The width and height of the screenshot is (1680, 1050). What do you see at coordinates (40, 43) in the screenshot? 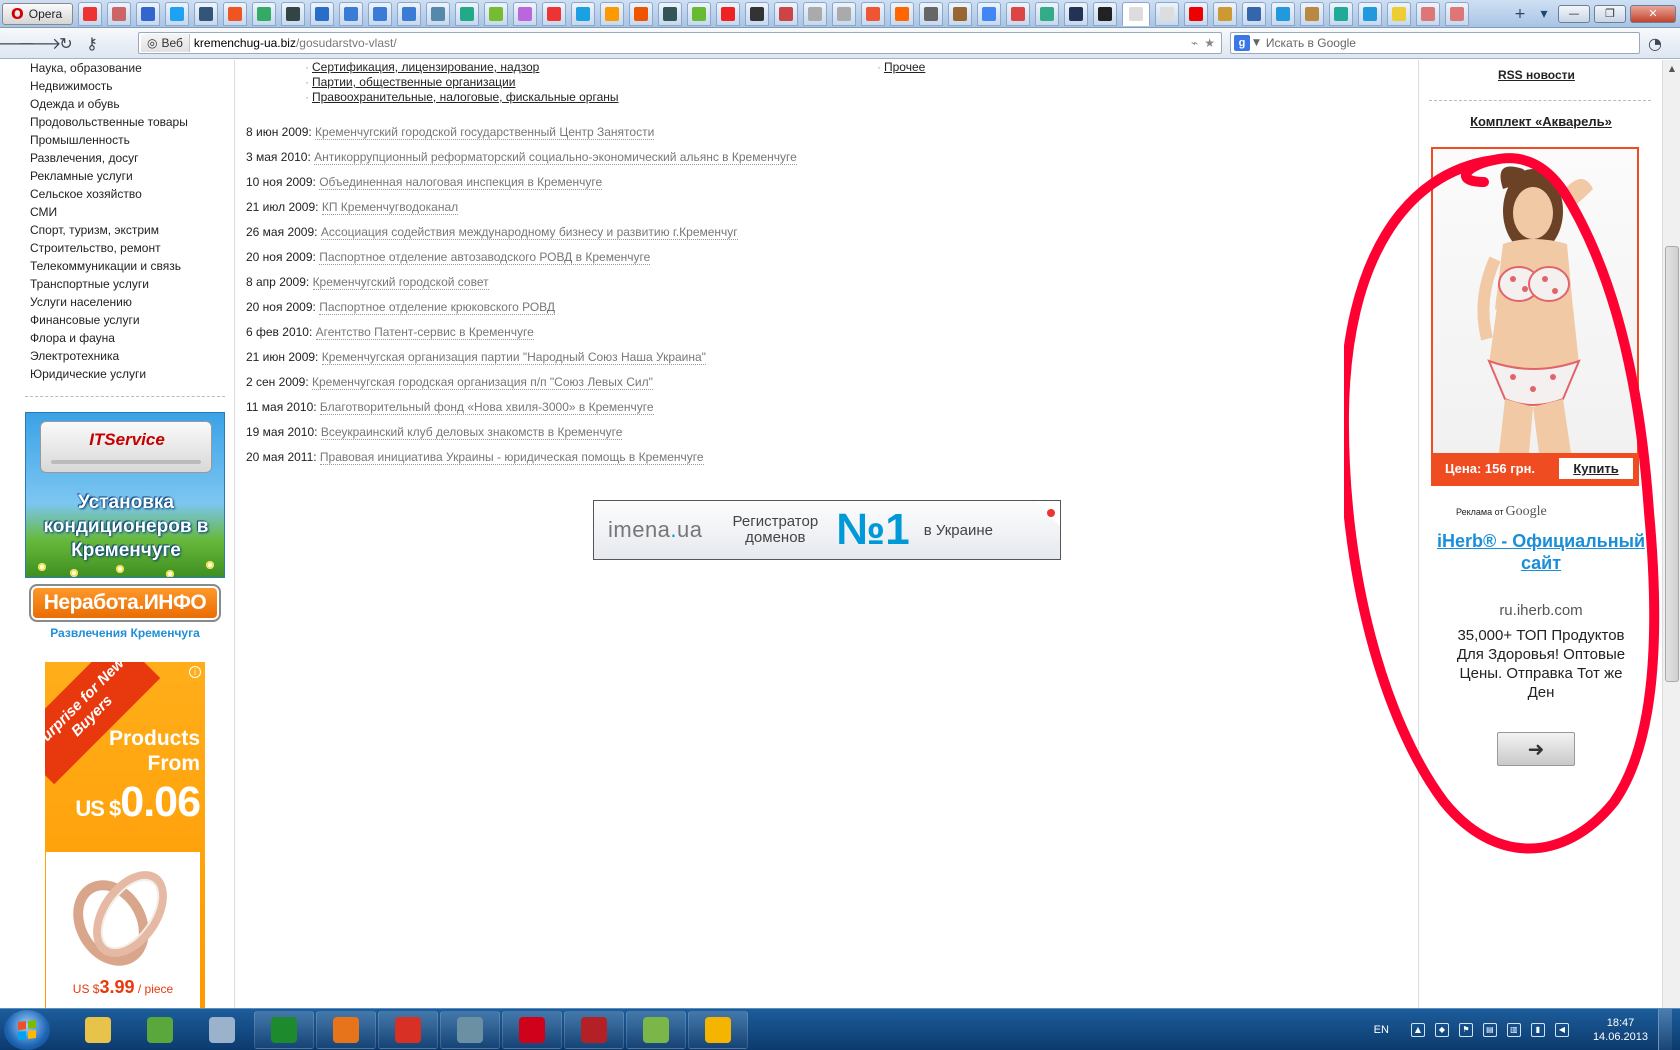
I see `forward-arrow-icon: 🡒` at bounding box center [40, 43].